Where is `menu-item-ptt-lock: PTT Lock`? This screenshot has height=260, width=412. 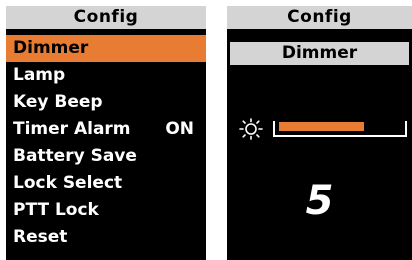
menu-item-ptt-lock: PTT Lock is located at coordinates (106, 210).